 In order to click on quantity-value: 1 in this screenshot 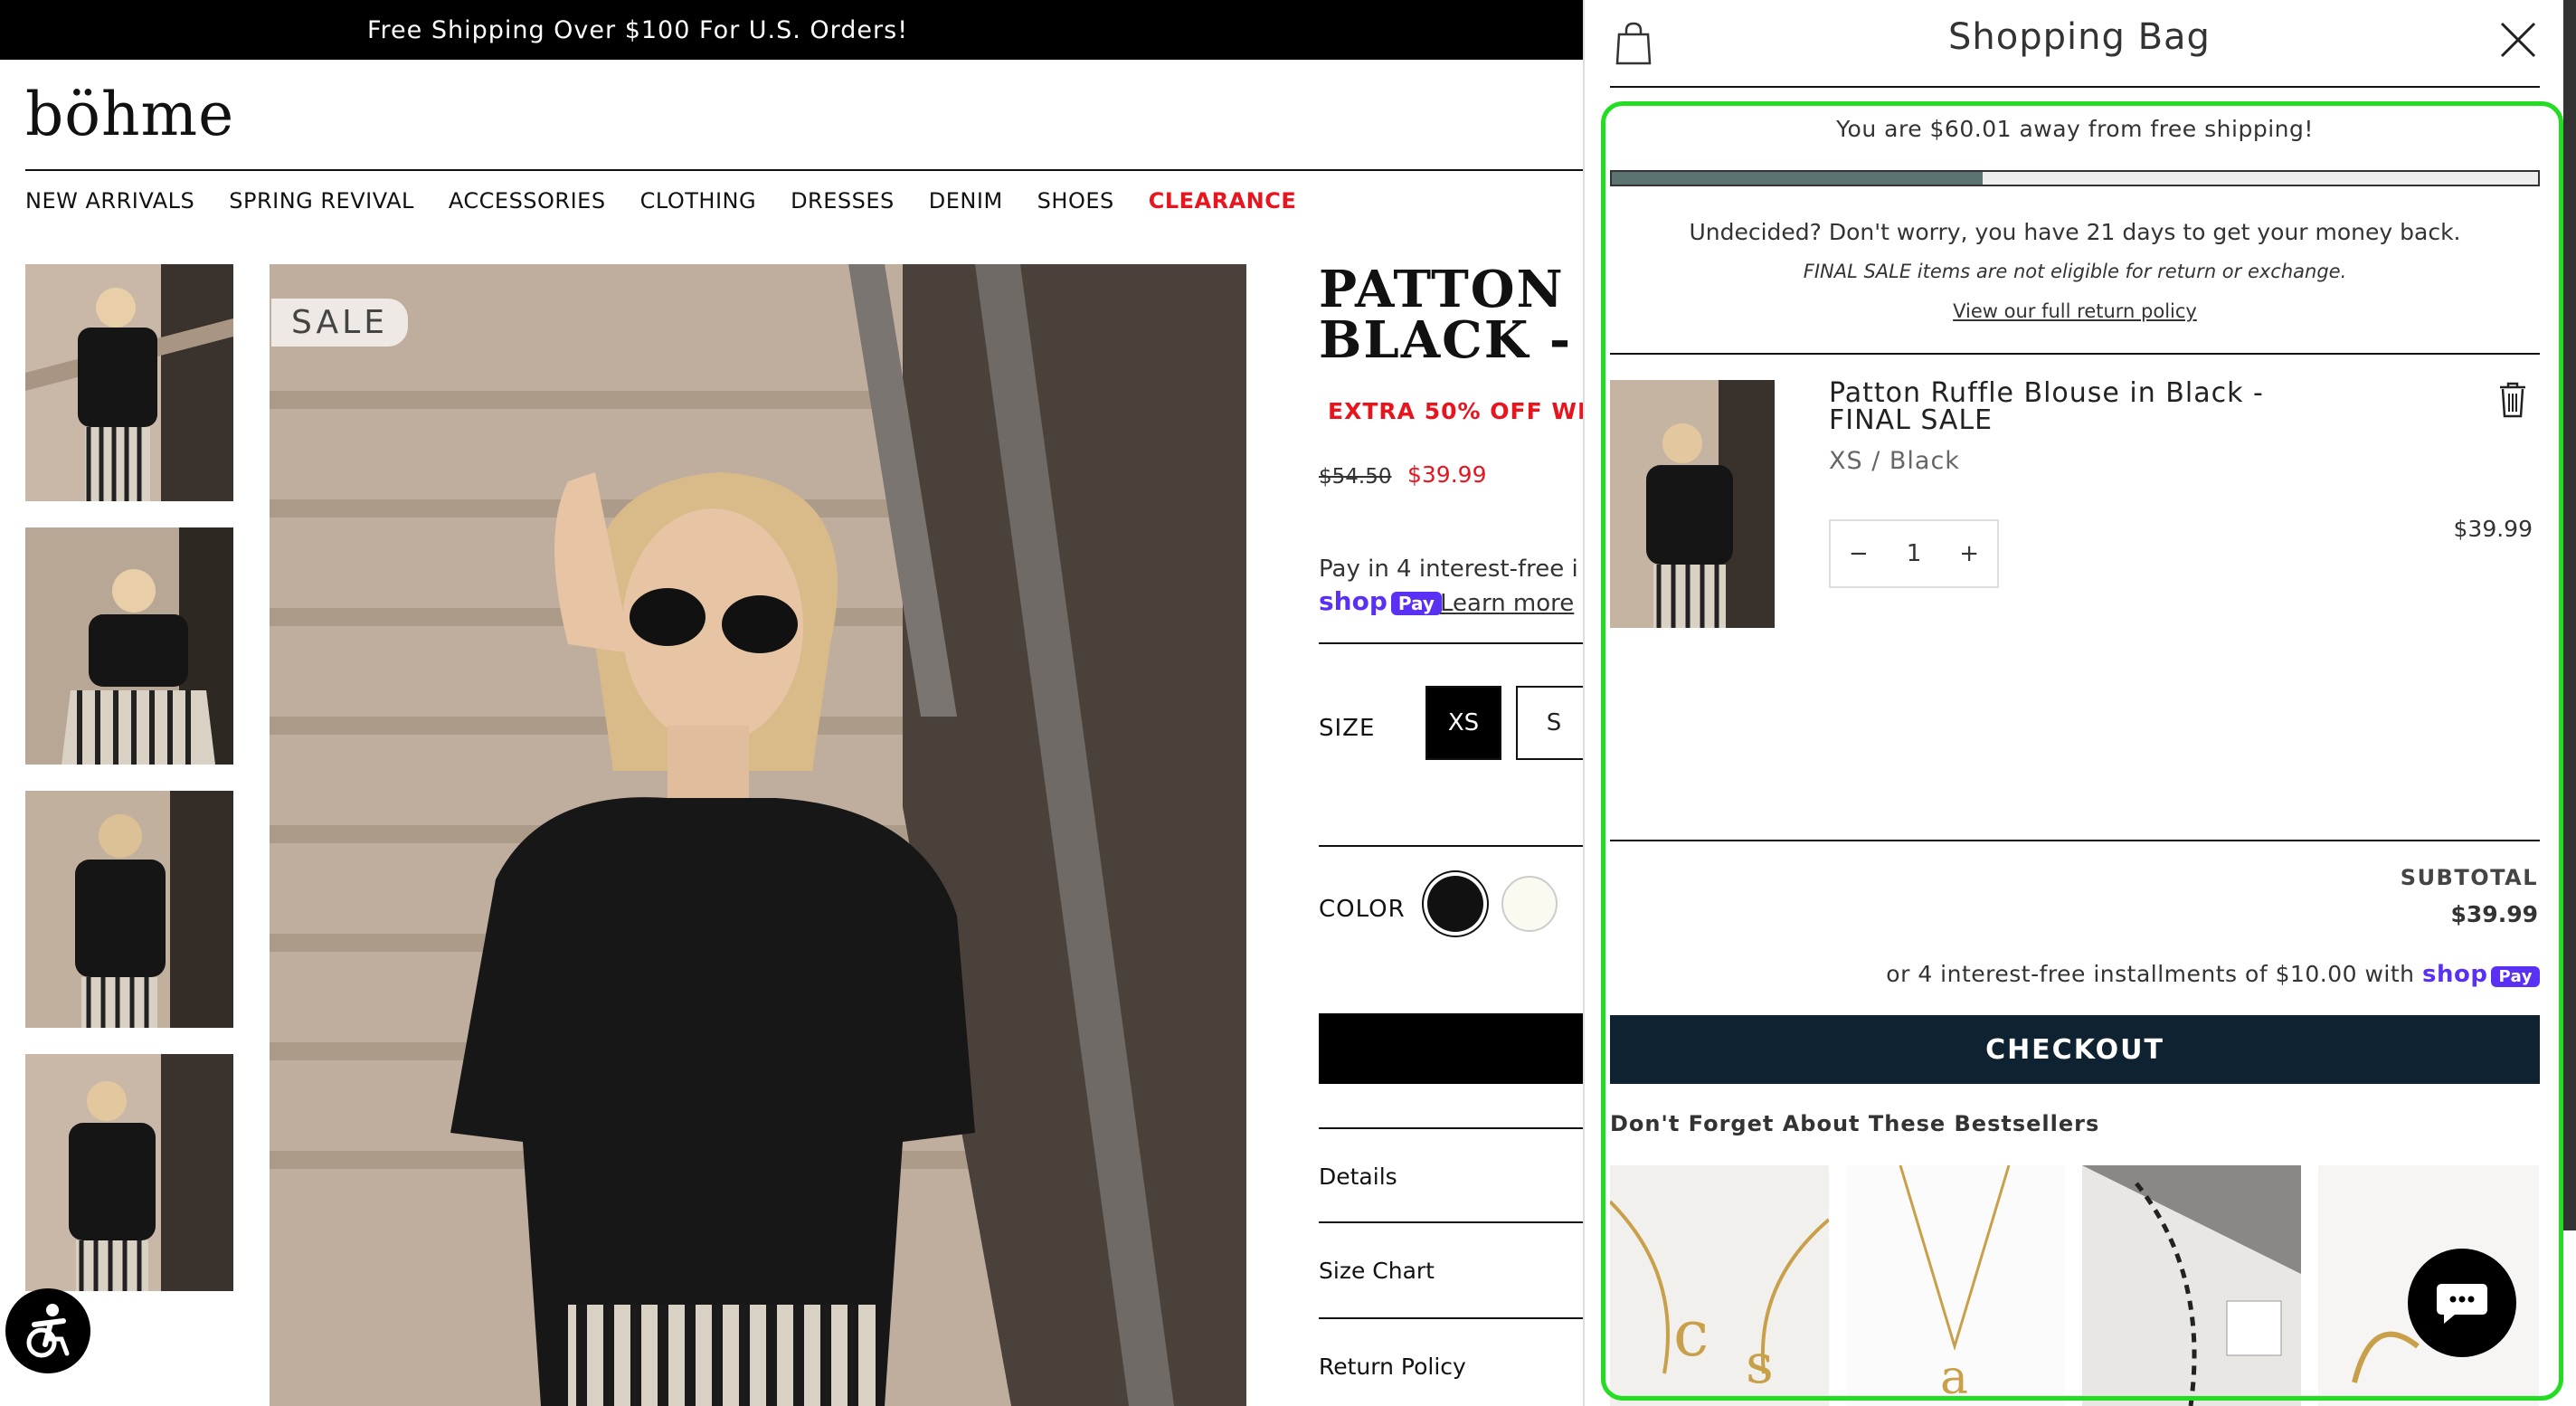, I will do `click(1914, 553)`.